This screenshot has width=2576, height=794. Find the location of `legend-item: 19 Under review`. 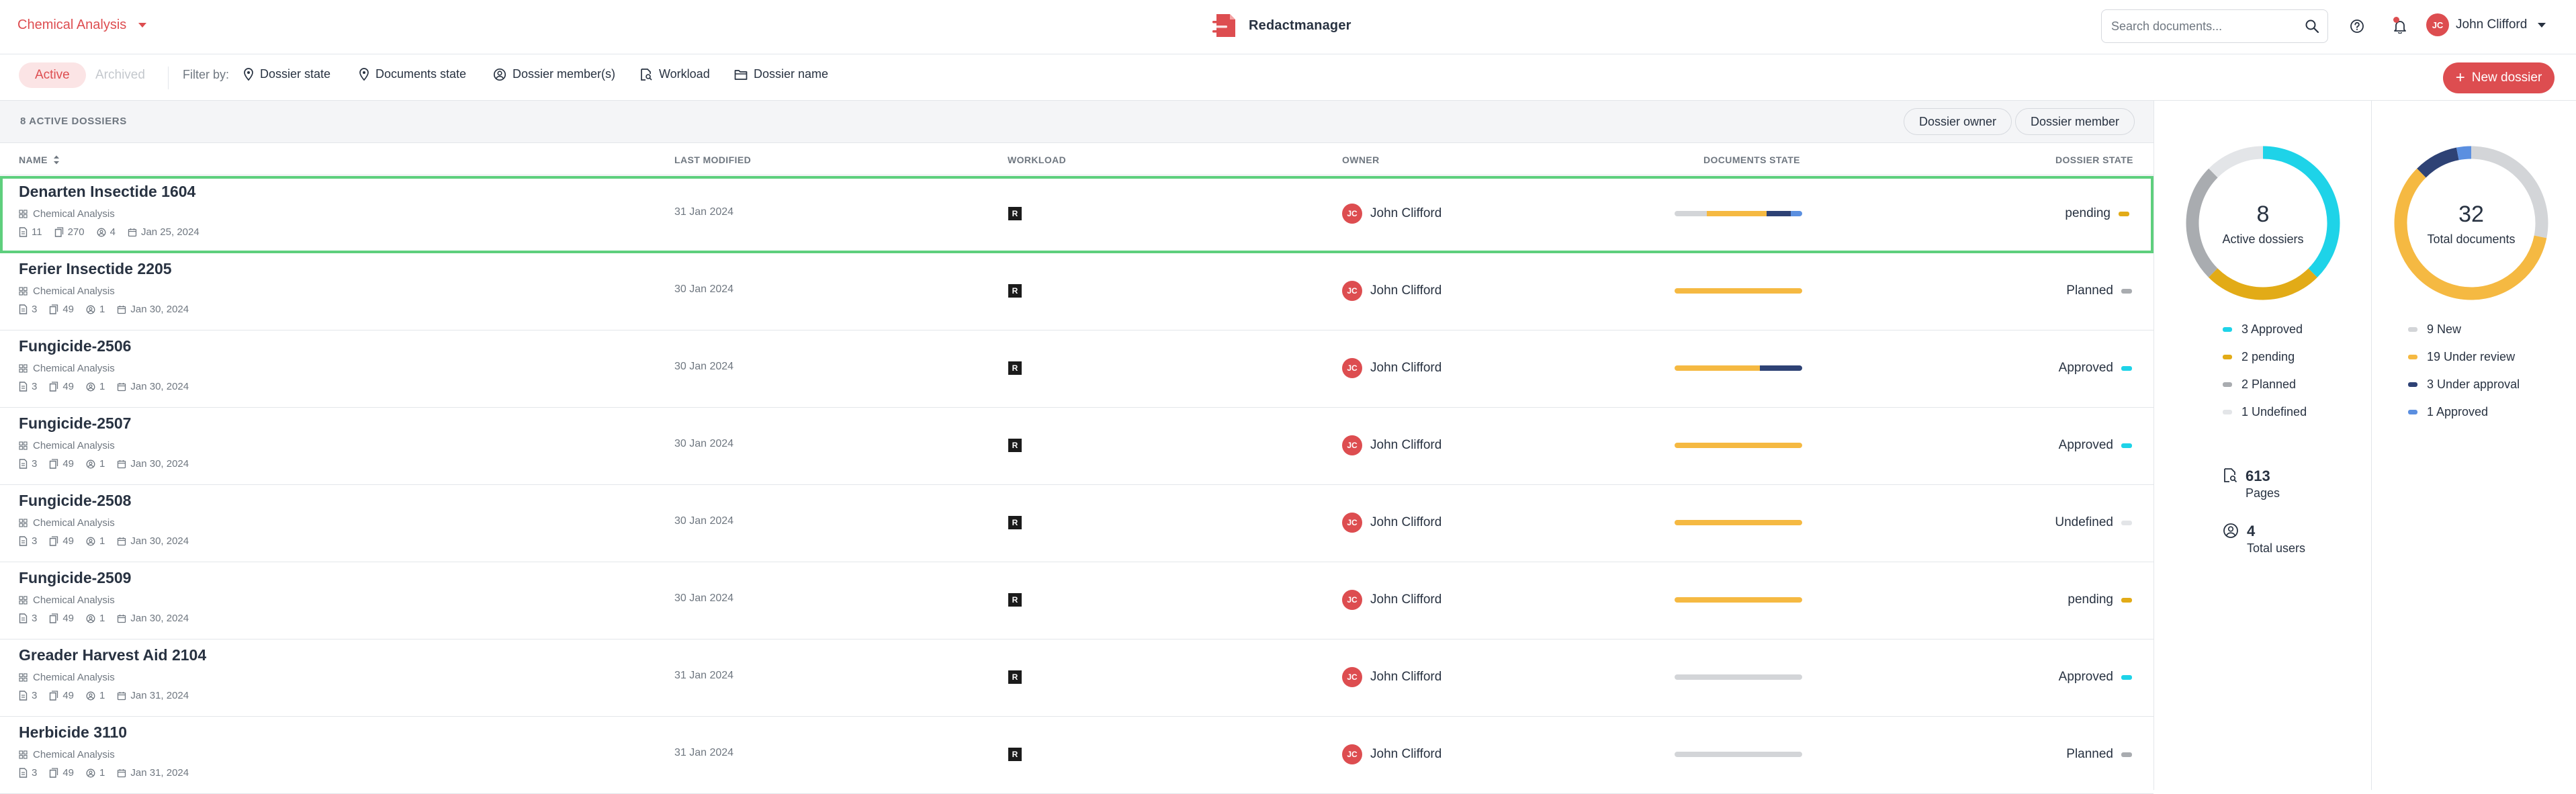

legend-item: 19 Under review is located at coordinates (2464, 357).